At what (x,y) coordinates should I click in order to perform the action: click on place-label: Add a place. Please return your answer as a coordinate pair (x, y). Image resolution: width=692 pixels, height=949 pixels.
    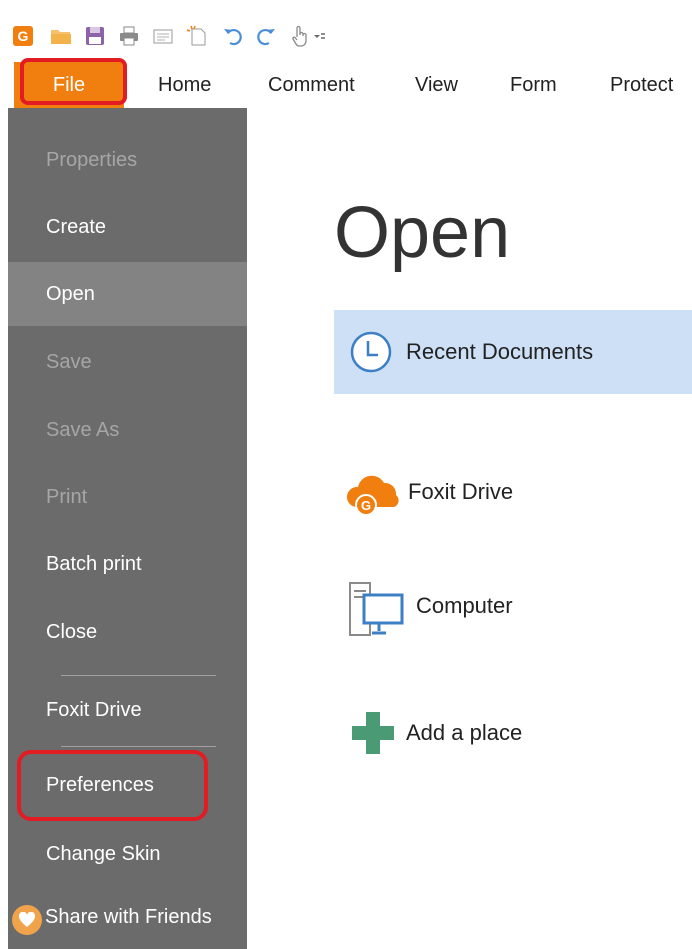
    Looking at the image, I should click on (464, 732).